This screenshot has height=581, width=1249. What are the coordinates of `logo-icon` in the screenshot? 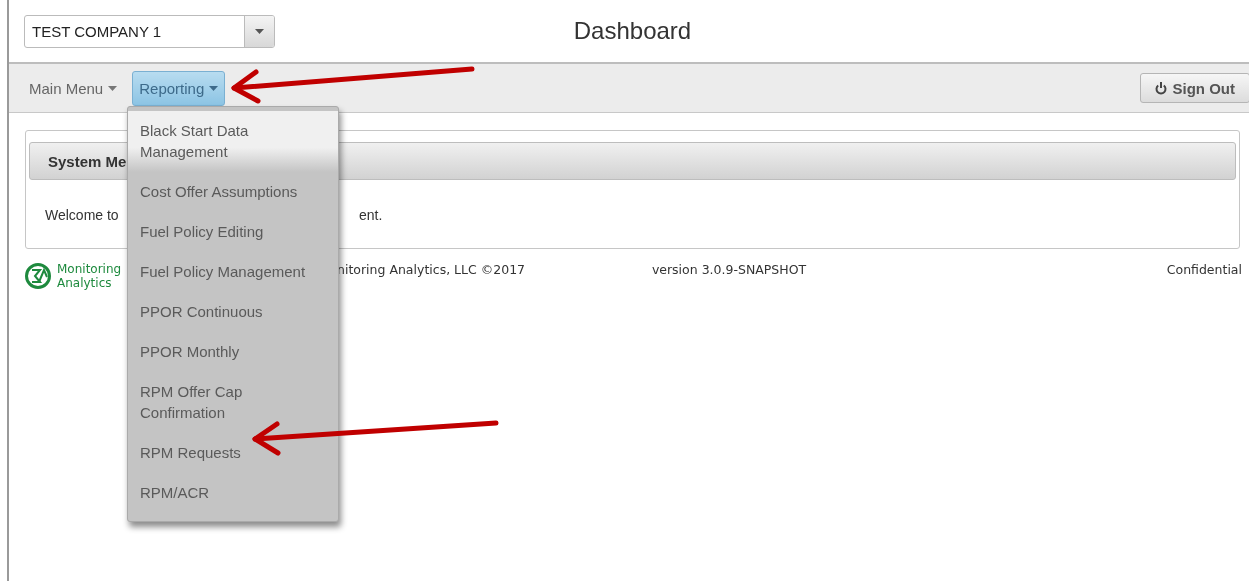 It's located at (38, 276).